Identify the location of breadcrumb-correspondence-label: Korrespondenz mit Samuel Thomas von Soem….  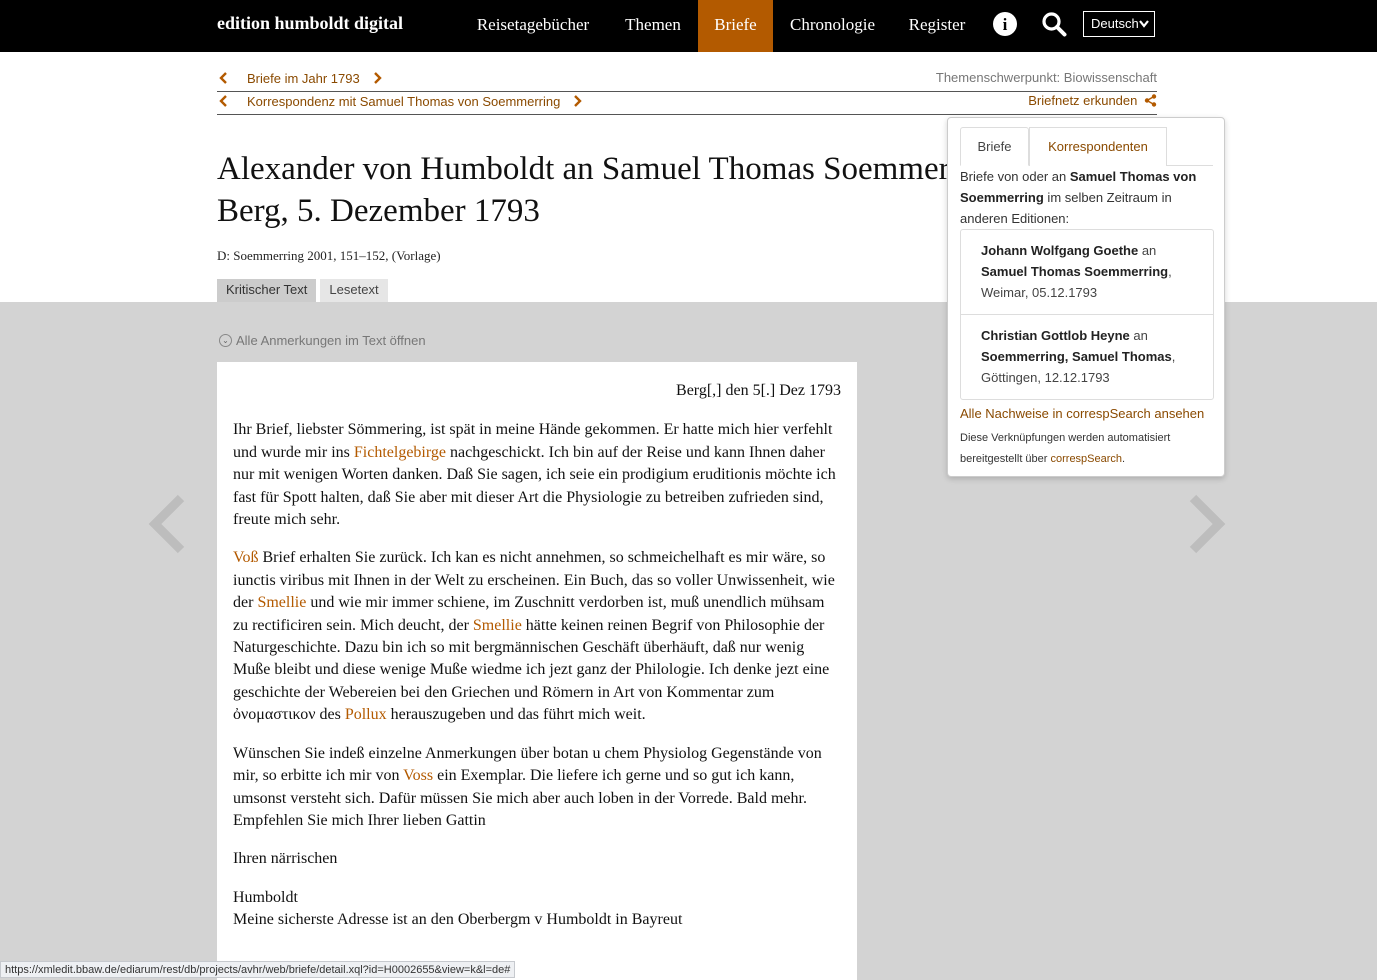
(403, 101).